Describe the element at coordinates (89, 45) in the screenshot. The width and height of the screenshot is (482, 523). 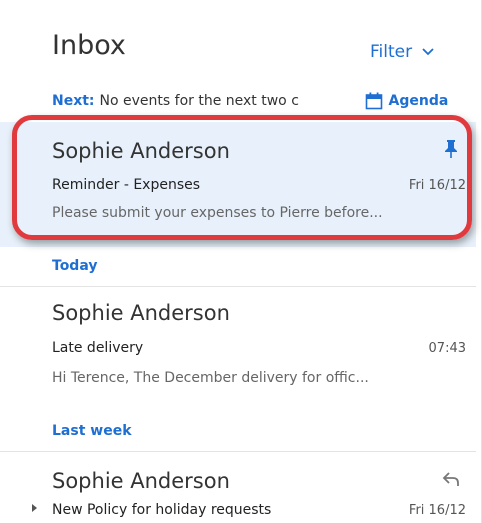
I see `folder-title: Inbox` at that location.